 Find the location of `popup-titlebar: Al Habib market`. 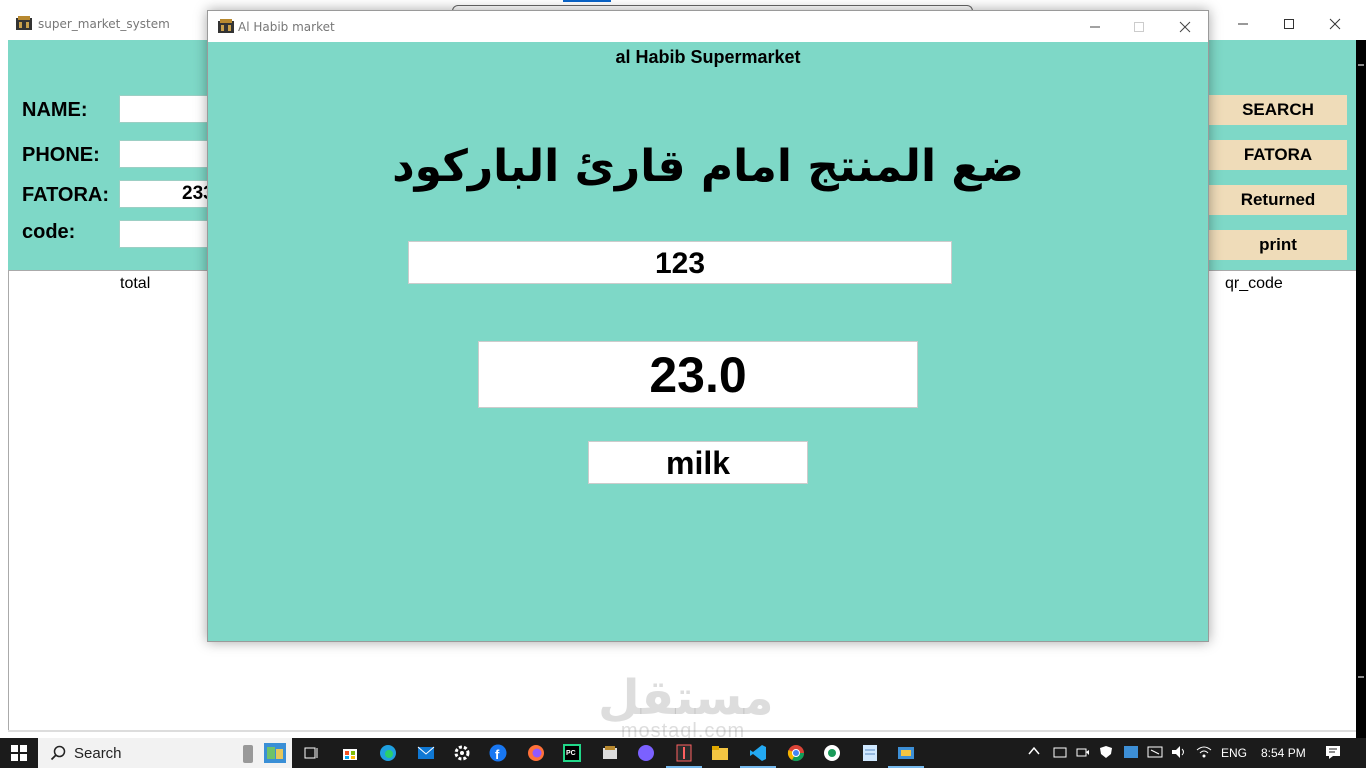

popup-titlebar: Al Habib market is located at coordinates (708, 26).